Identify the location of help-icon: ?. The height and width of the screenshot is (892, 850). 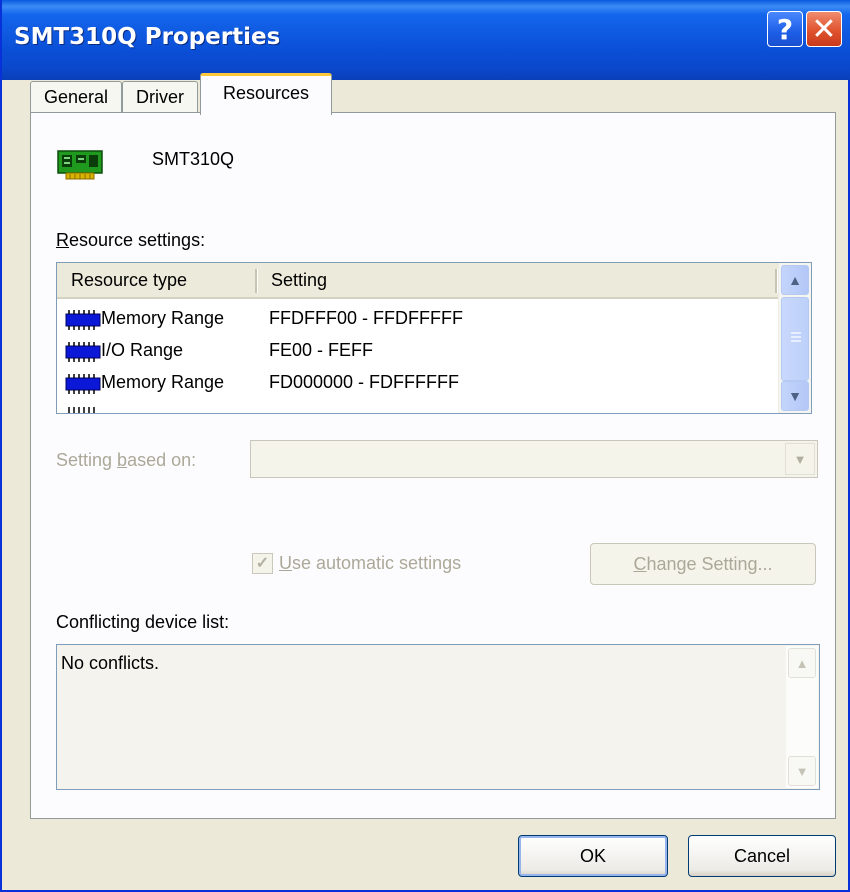
(785, 29).